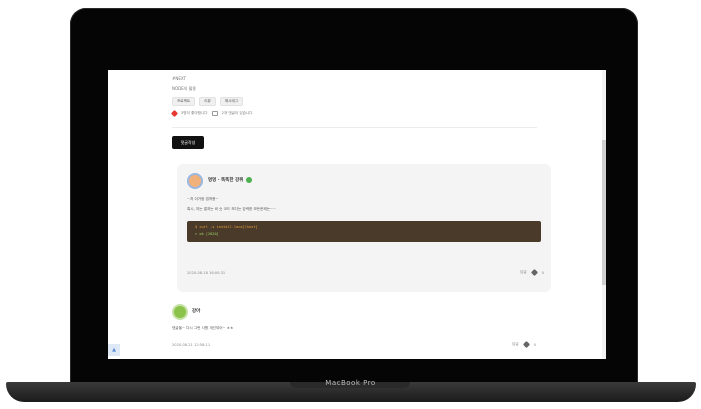  What do you see at coordinates (237, 113) in the screenshot?
I see `comments-count-text: 2개 댓글이 있습니다` at bounding box center [237, 113].